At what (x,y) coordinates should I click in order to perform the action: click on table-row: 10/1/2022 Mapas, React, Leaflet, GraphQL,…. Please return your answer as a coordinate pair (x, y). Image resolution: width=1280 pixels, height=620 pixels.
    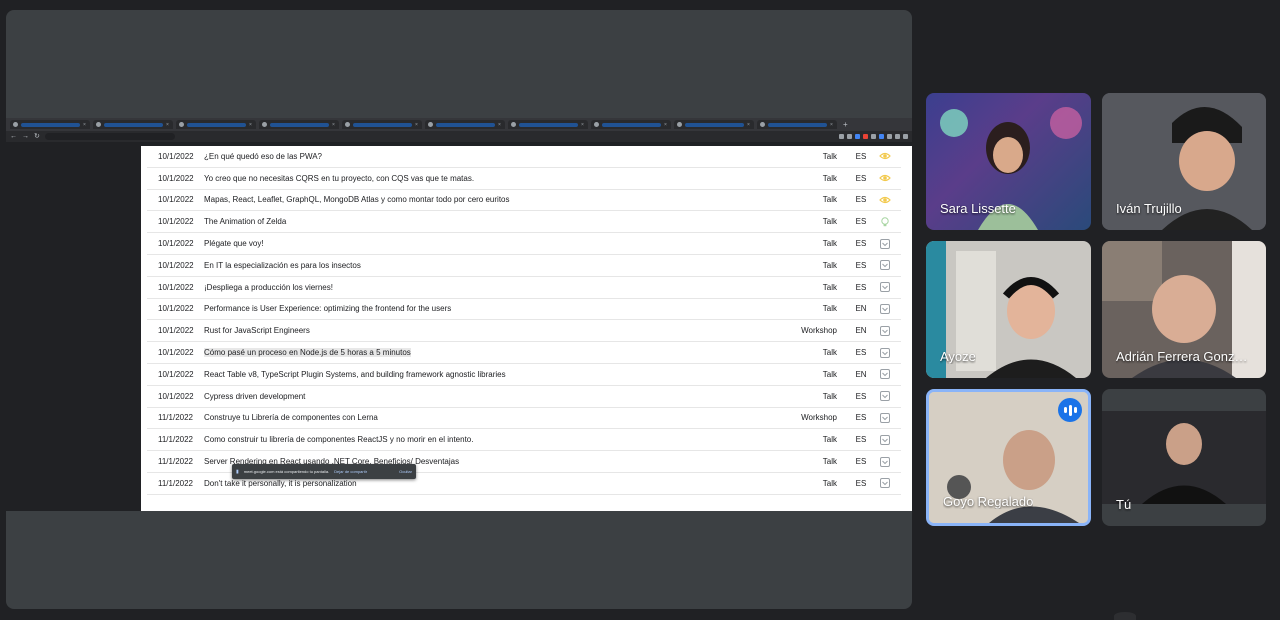
    Looking at the image, I should click on (524, 201).